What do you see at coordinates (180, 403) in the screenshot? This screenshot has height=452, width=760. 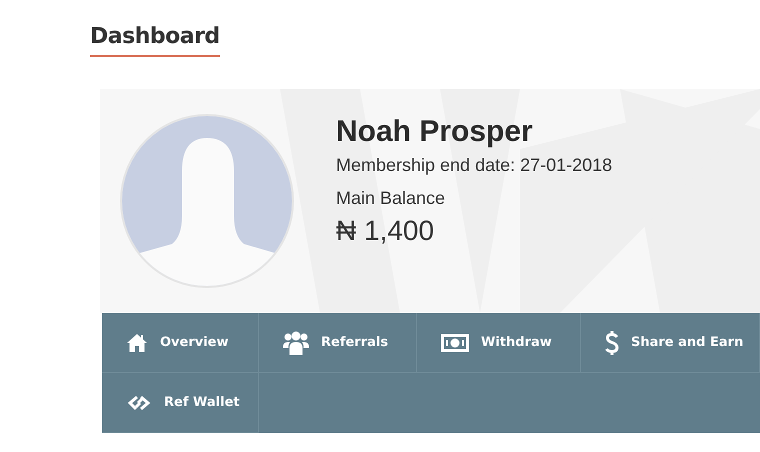 I see `nav-item: Ref Wallet` at bounding box center [180, 403].